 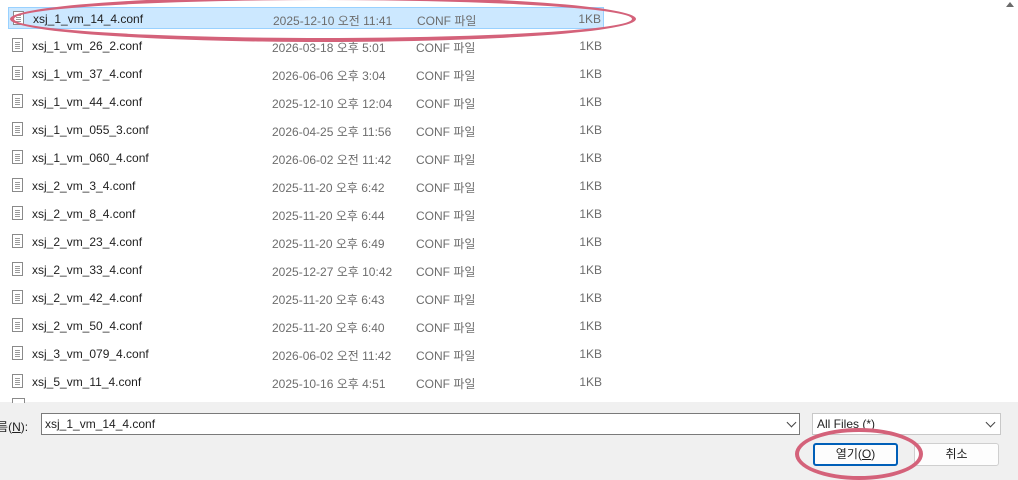 I want to click on filename-combobox, so click(x=420, y=424).